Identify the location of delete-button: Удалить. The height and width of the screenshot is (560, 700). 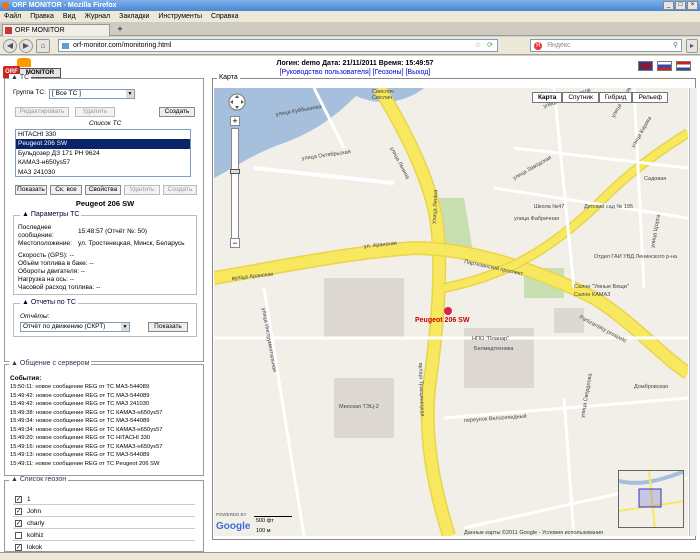
(95, 112).